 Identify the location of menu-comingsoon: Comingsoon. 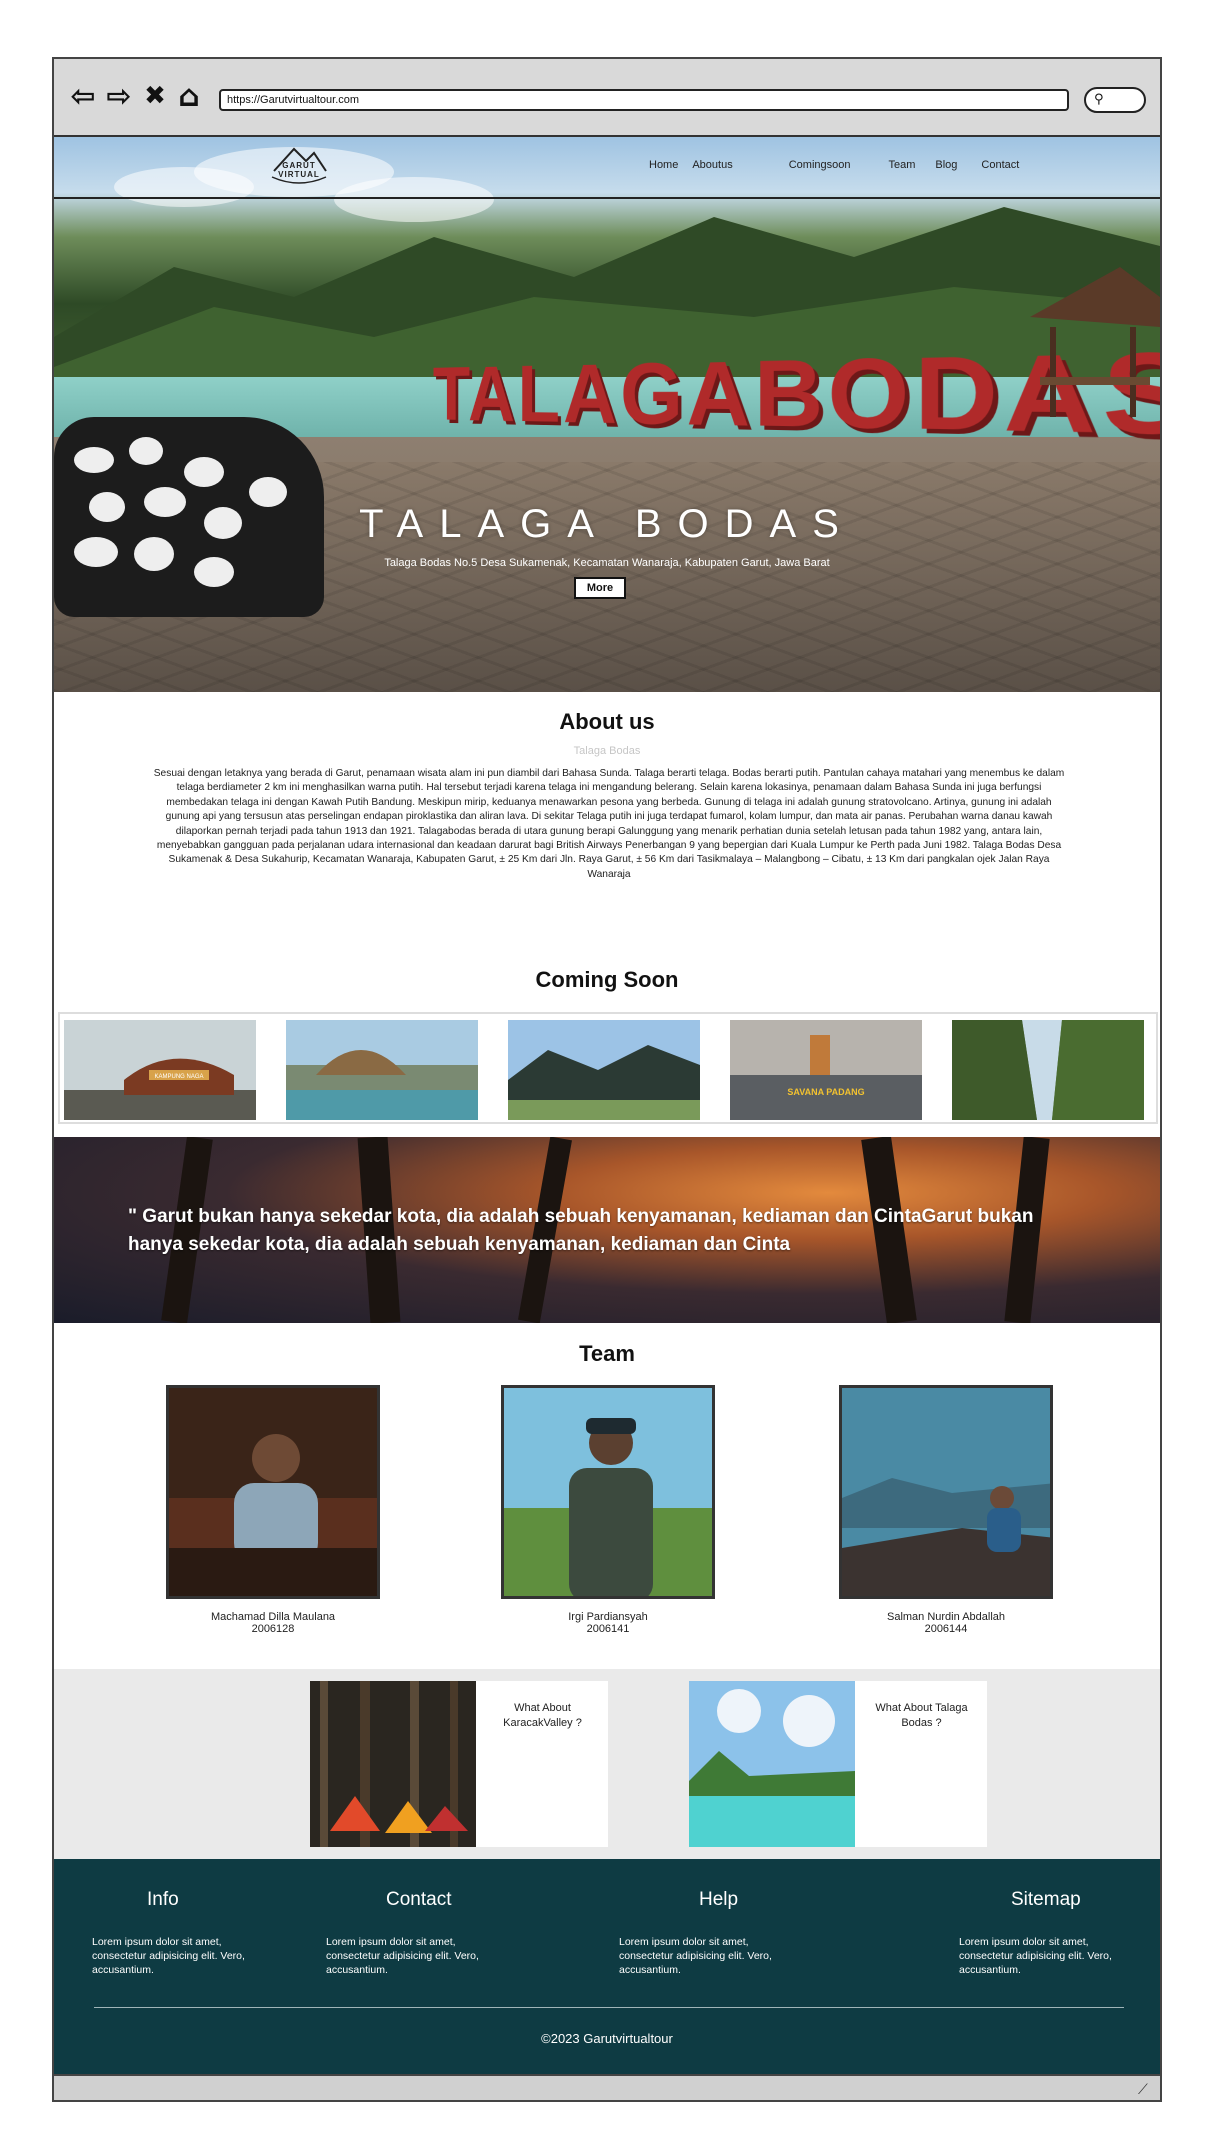
(820, 165).